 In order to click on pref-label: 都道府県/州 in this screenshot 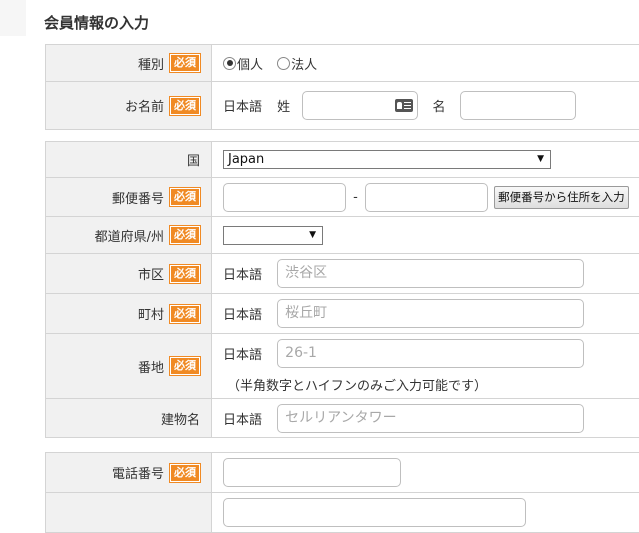, I will do `click(129, 237)`.